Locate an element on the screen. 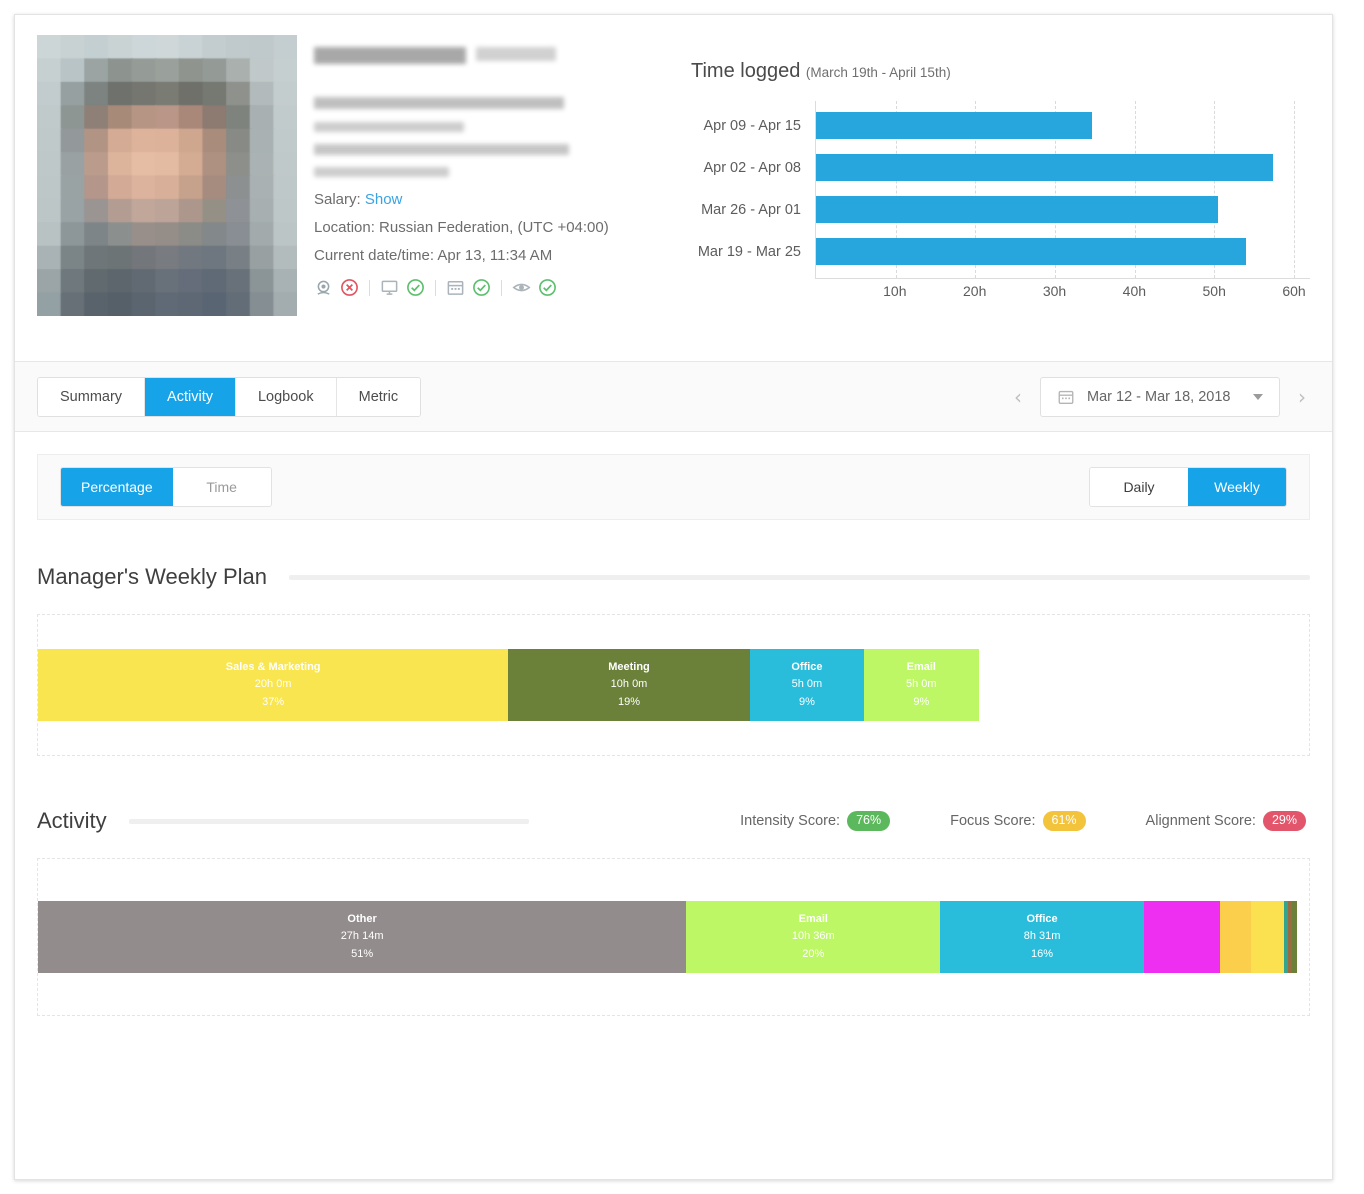 The image size is (1364, 1194). score-item: Focus Score: 61% is located at coordinates (1018, 821).